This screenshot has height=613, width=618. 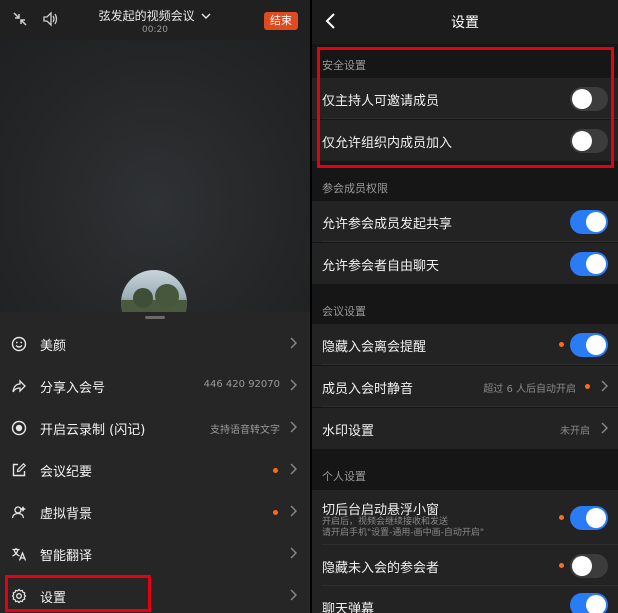 What do you see at coordinates (19, 554) in the screenshot?
I see `translate-icon` at bounding box center [19, 554].